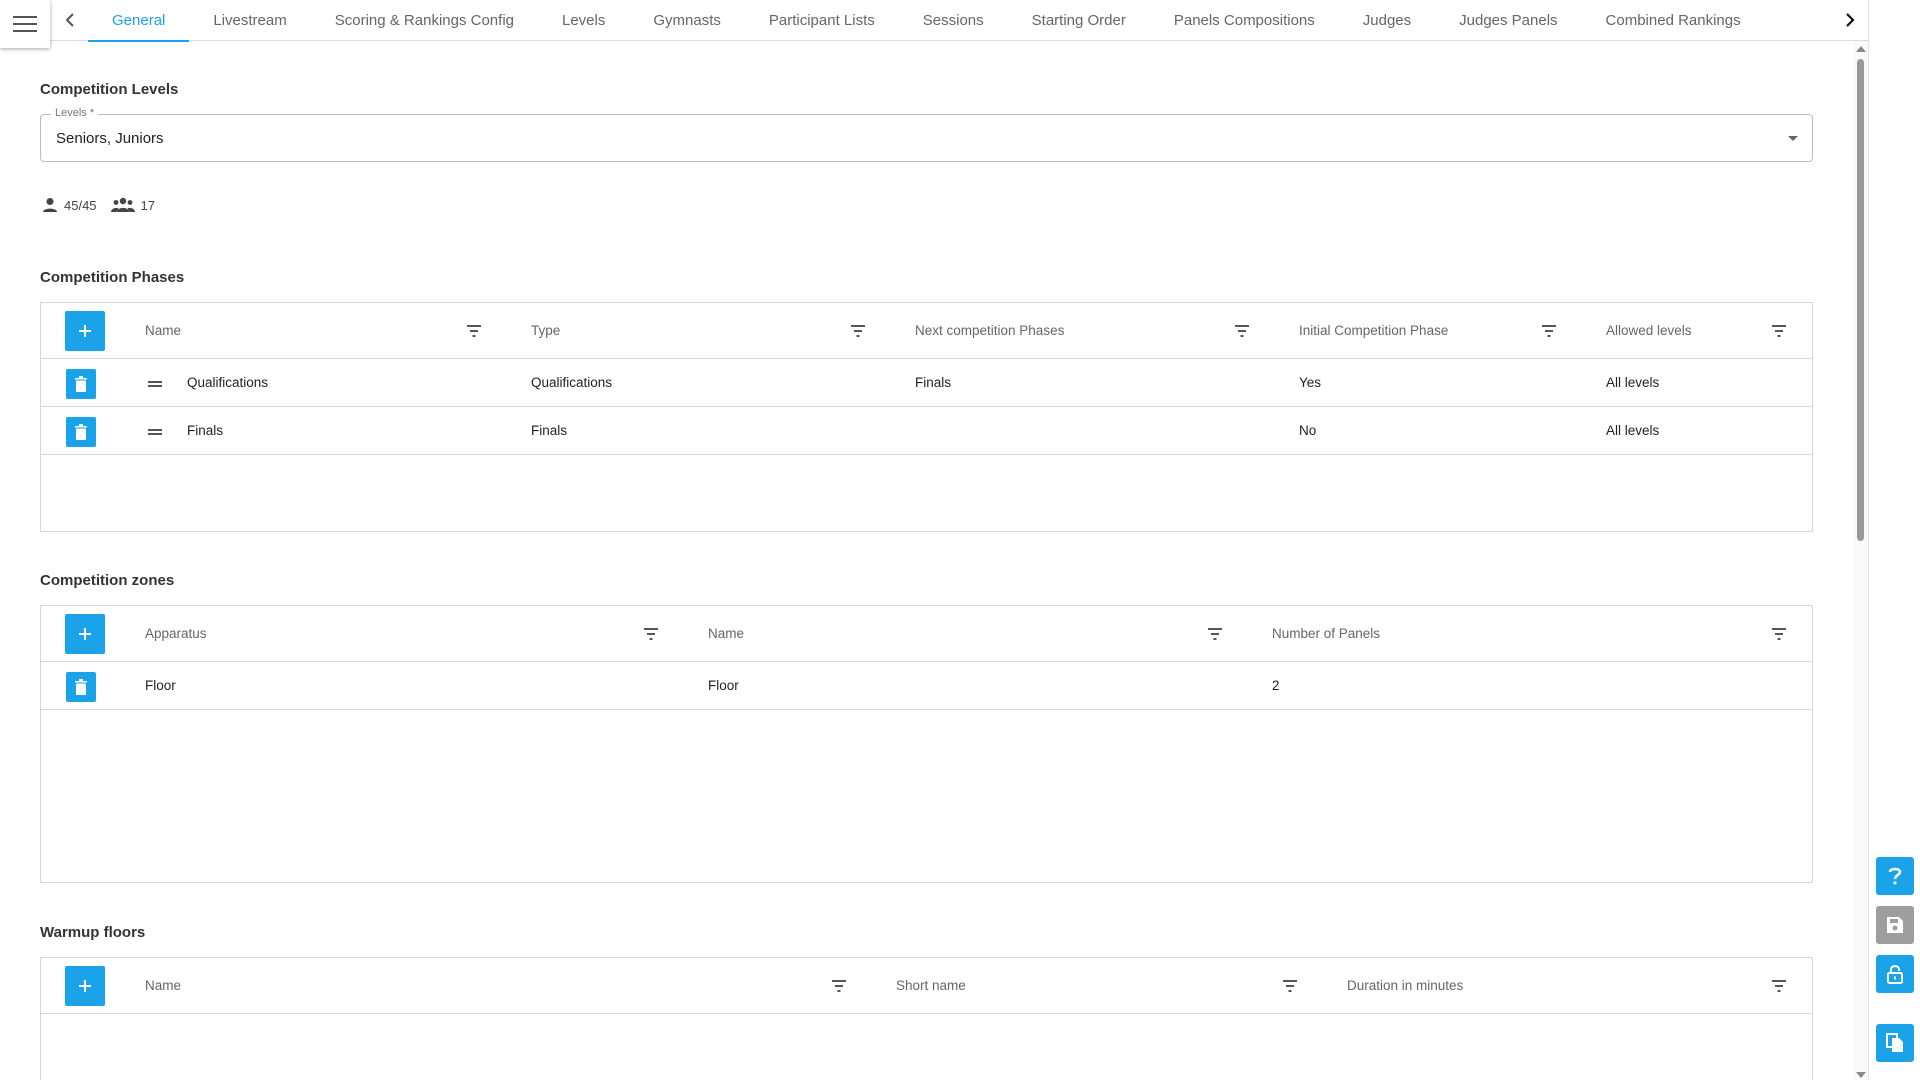 This screenshot has height=1080, width=1920. What do you see at coordinates (1405, 985) in the screenshot?
I see `column-header-duration: Duration in minutes` at bounding box center [1405, 985].